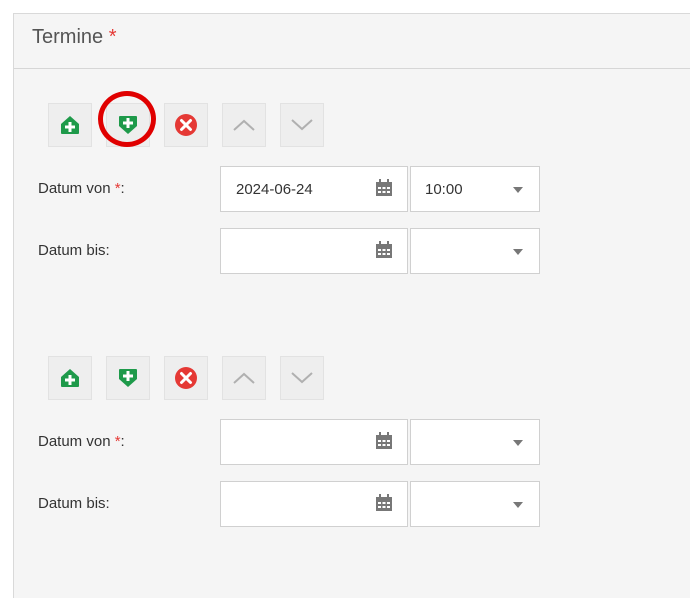  What do you see at coordinates (444, 189) in the screenshot?
I see `time-from-value: 10:00` at bounding box center [444, 189].